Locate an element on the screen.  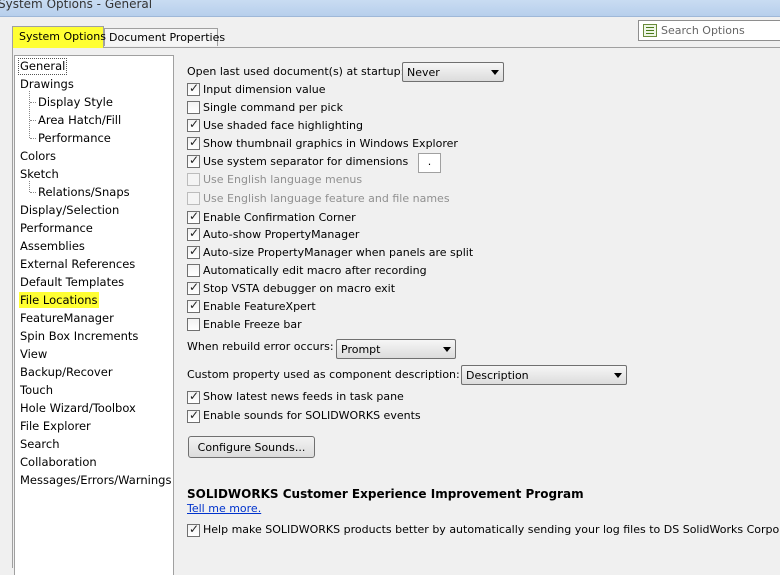
option-checkbox-label: Use system separator for dimensions is located at coordinates (305, 162).